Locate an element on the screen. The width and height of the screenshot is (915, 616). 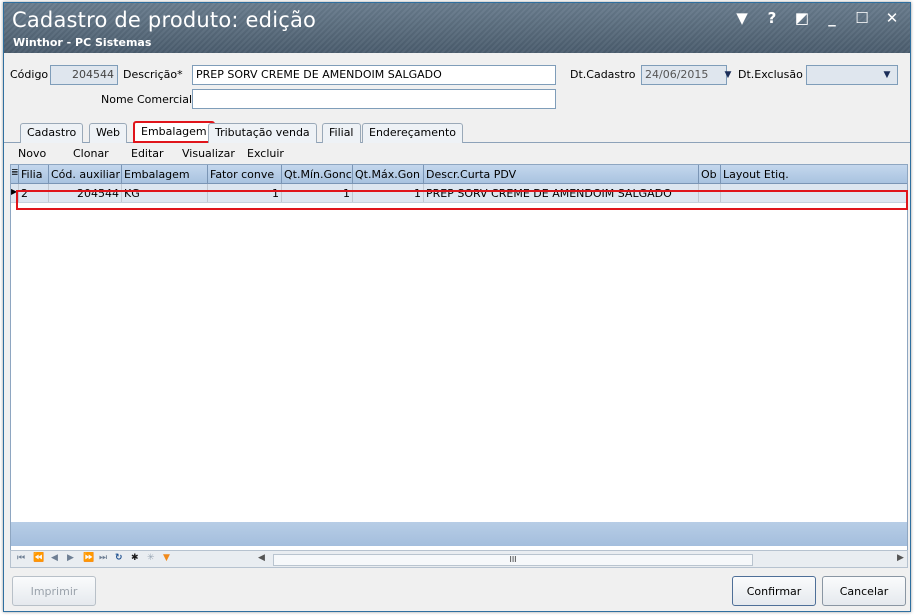
maximize-icon: ☐ is located at coordinates (862, 18).